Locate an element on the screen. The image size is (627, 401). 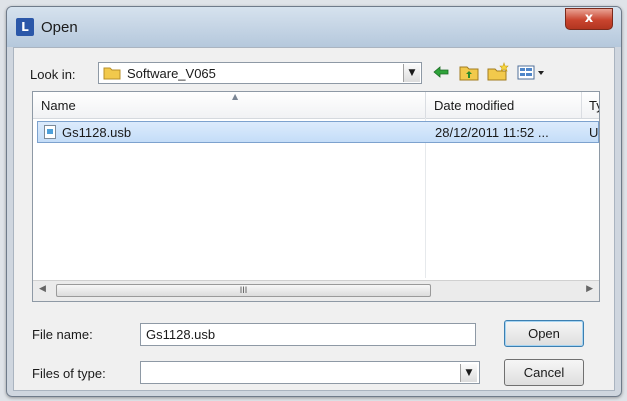
open-button: Open is located at coordinates (544, 333).